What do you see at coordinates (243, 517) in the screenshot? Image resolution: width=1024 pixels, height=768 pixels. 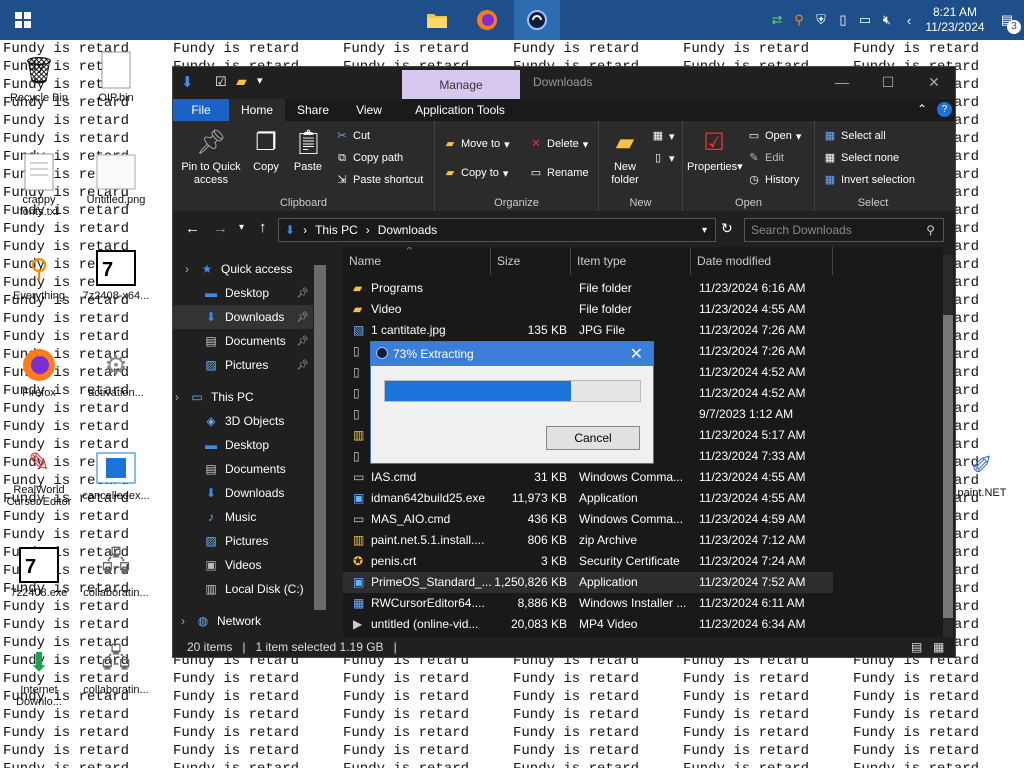 I see `nav-item-music: ♪ Music` at bounding box center [243, 517].